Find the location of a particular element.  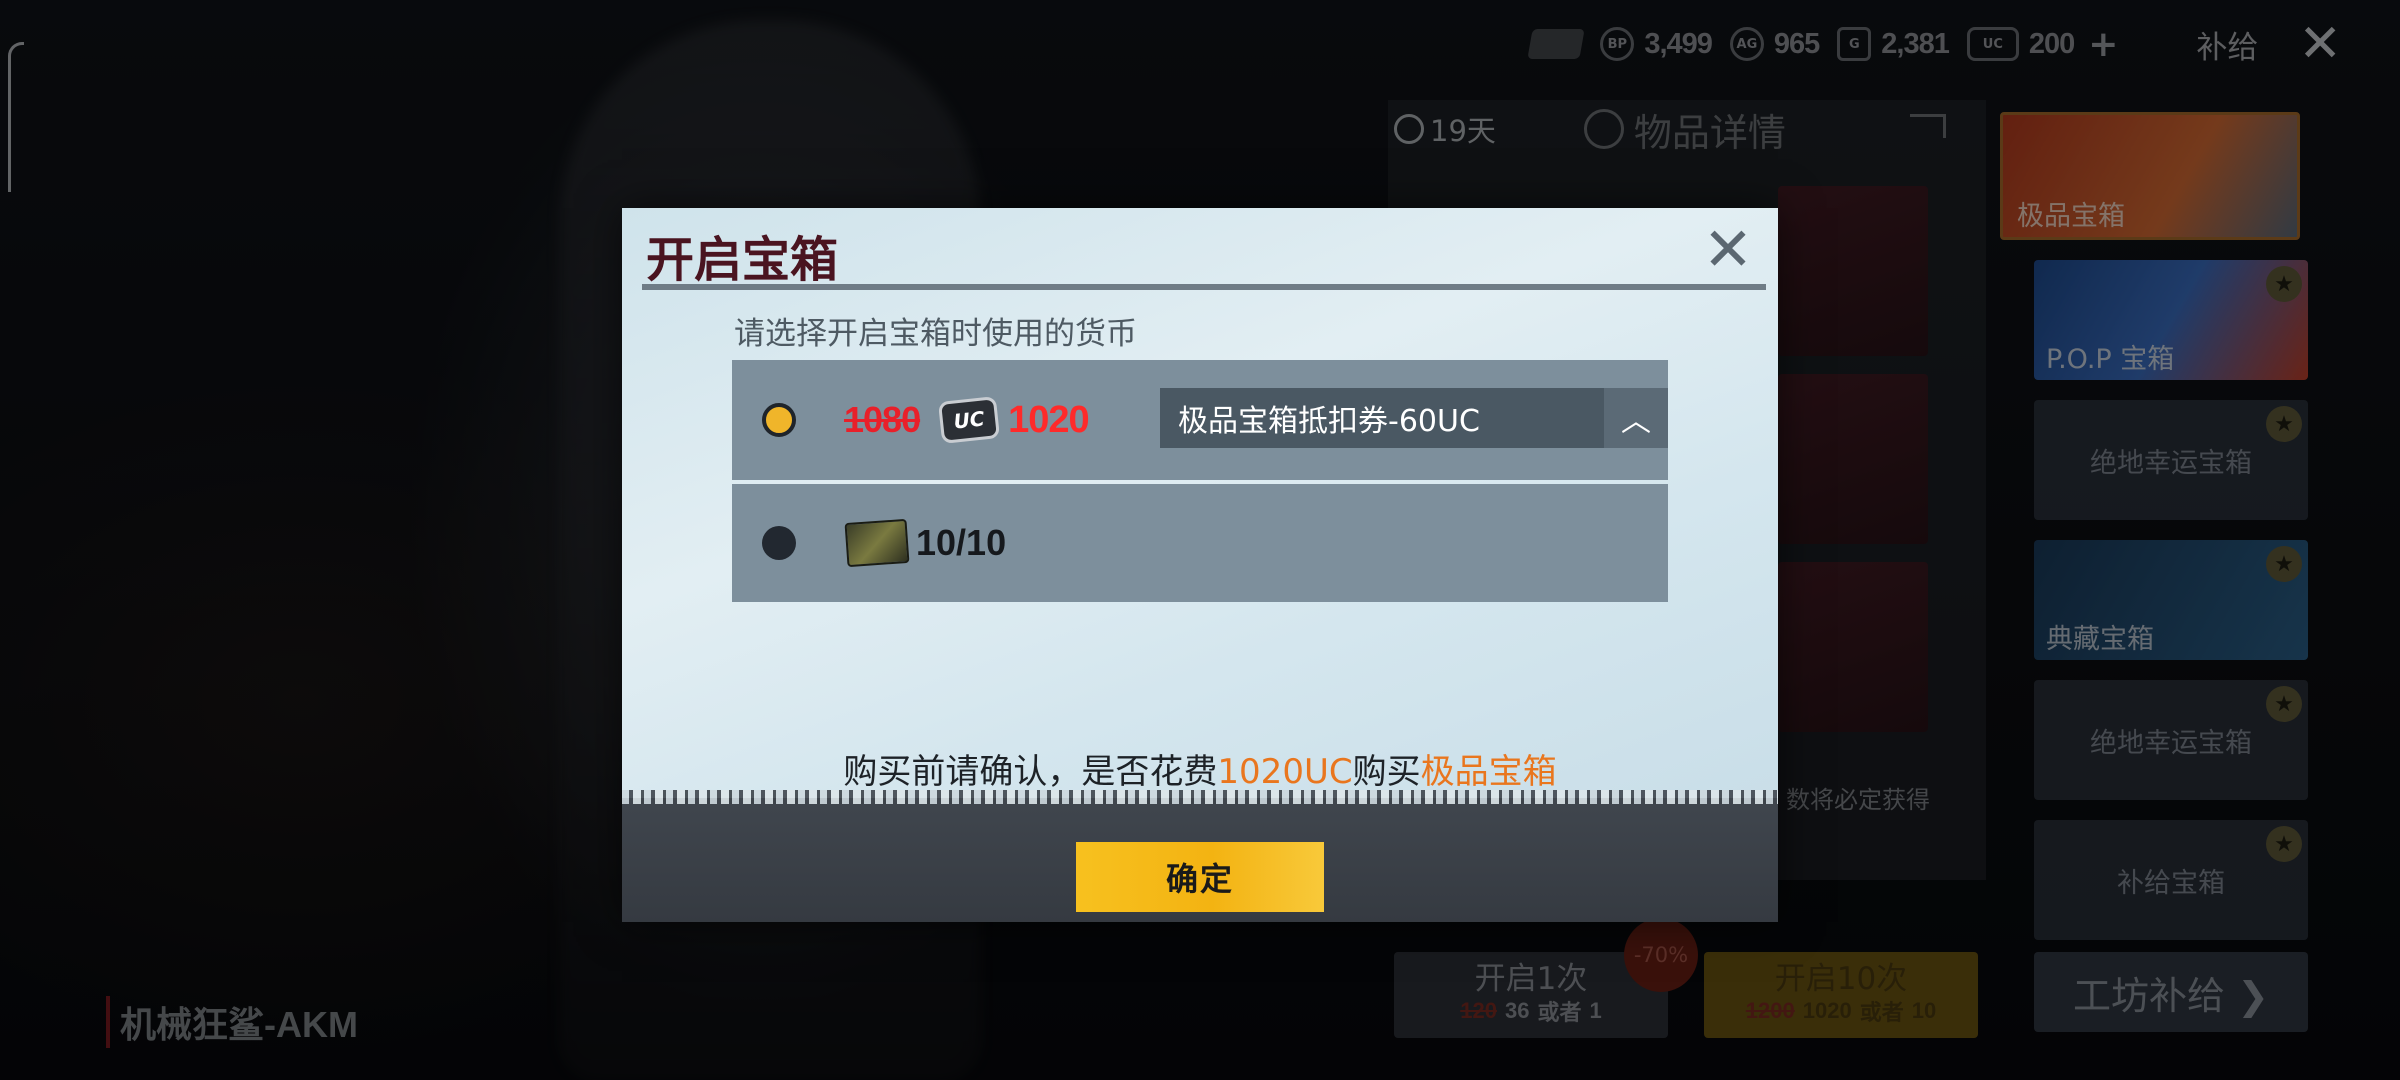

original-price: 1080 is located at coordinates (882, 419).